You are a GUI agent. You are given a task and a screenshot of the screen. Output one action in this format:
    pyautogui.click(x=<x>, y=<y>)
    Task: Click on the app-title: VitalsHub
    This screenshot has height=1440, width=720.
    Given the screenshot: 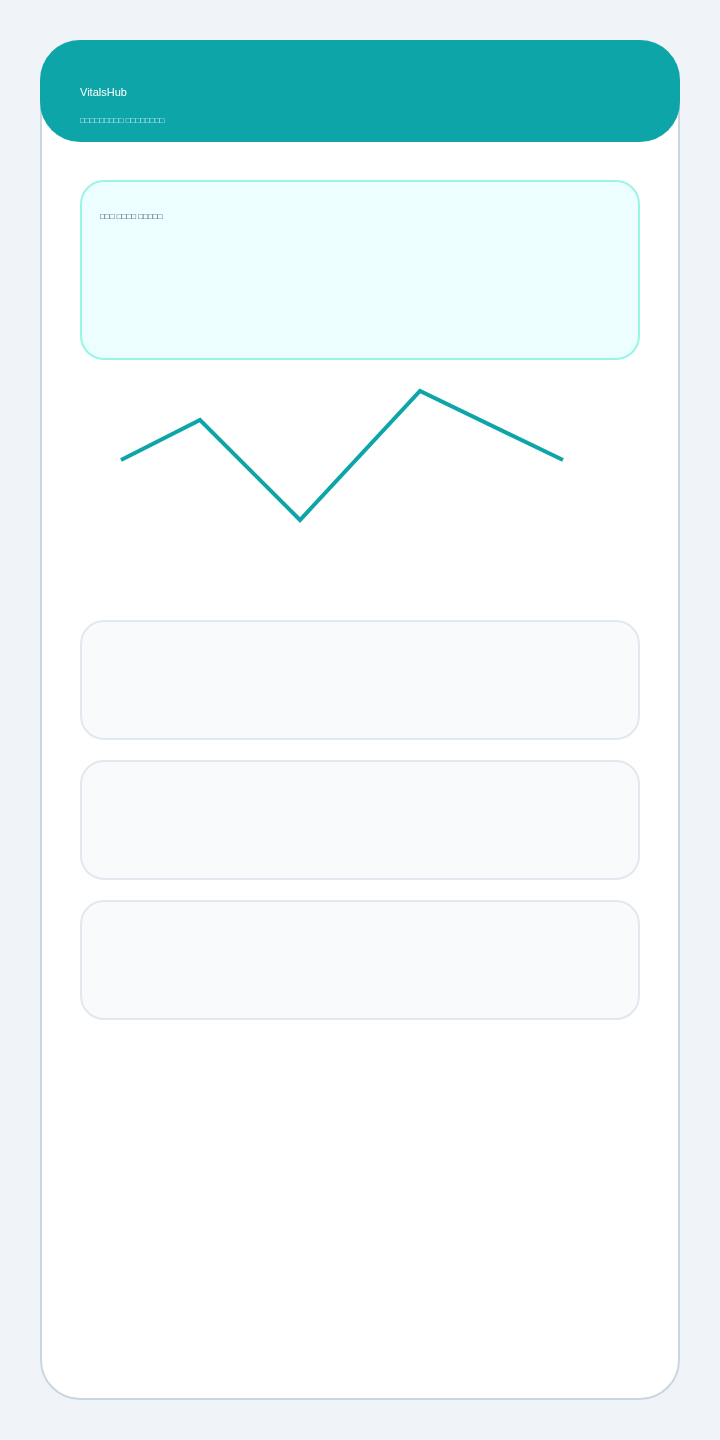 What is the action you would take?
    pyautogui.click(x=103, y=92)
    